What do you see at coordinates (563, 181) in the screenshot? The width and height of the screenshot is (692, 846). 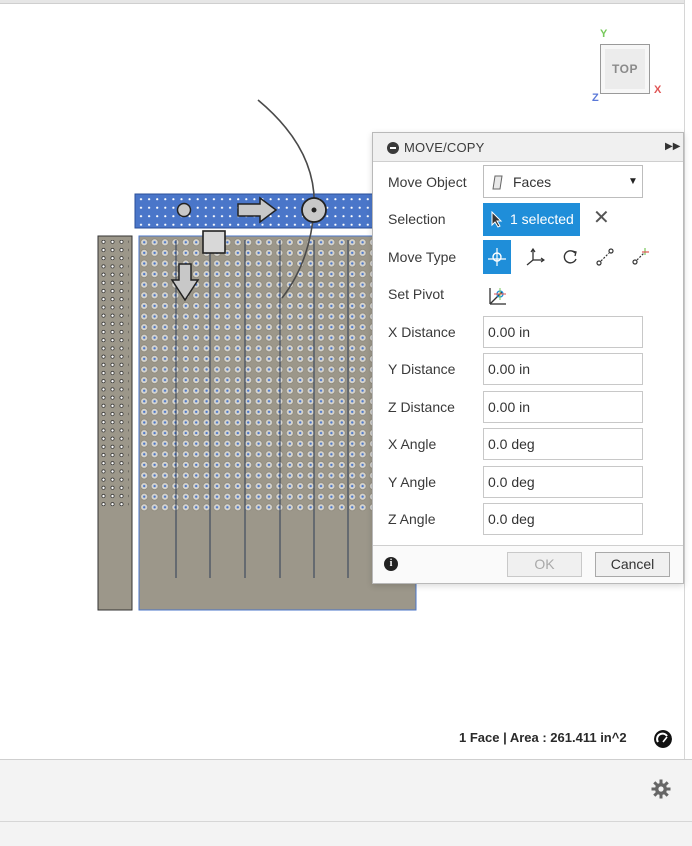 I see `move-object-dropdown: Faces ▼` at bounding box center [563, 181].